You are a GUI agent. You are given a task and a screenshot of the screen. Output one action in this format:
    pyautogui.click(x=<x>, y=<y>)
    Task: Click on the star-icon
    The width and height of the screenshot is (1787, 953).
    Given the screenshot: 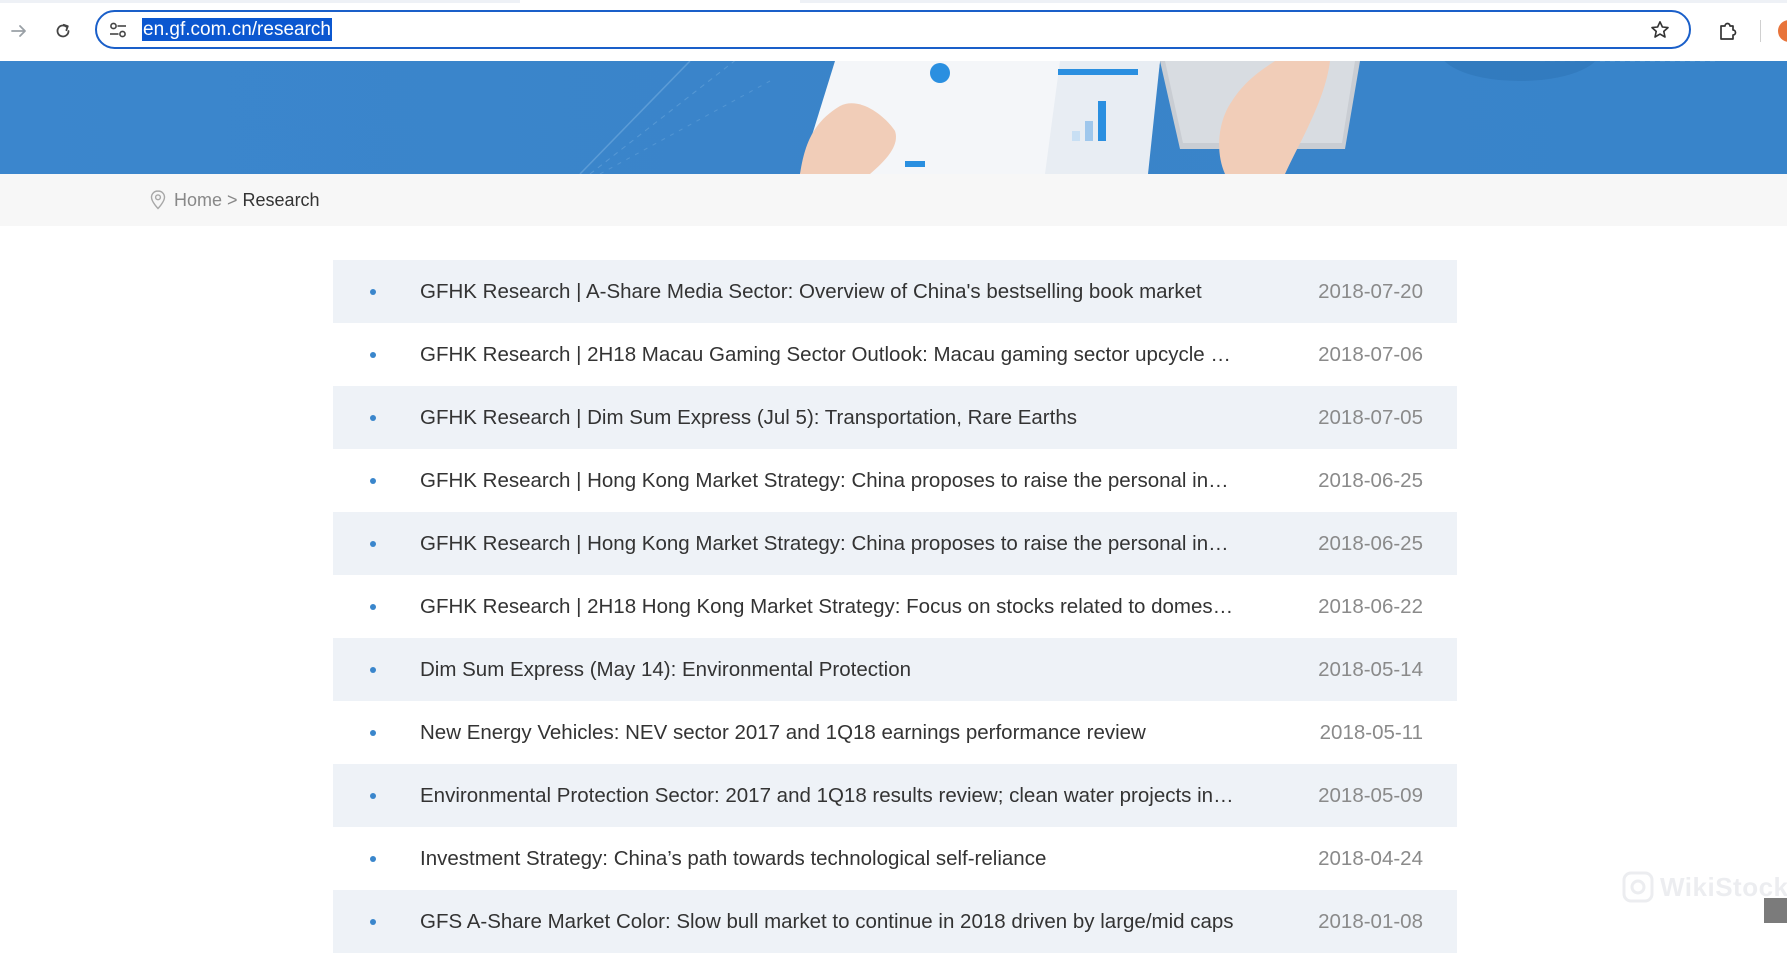 What is the action you would take?
    pyautogui.click(x=1660, y=29)
    